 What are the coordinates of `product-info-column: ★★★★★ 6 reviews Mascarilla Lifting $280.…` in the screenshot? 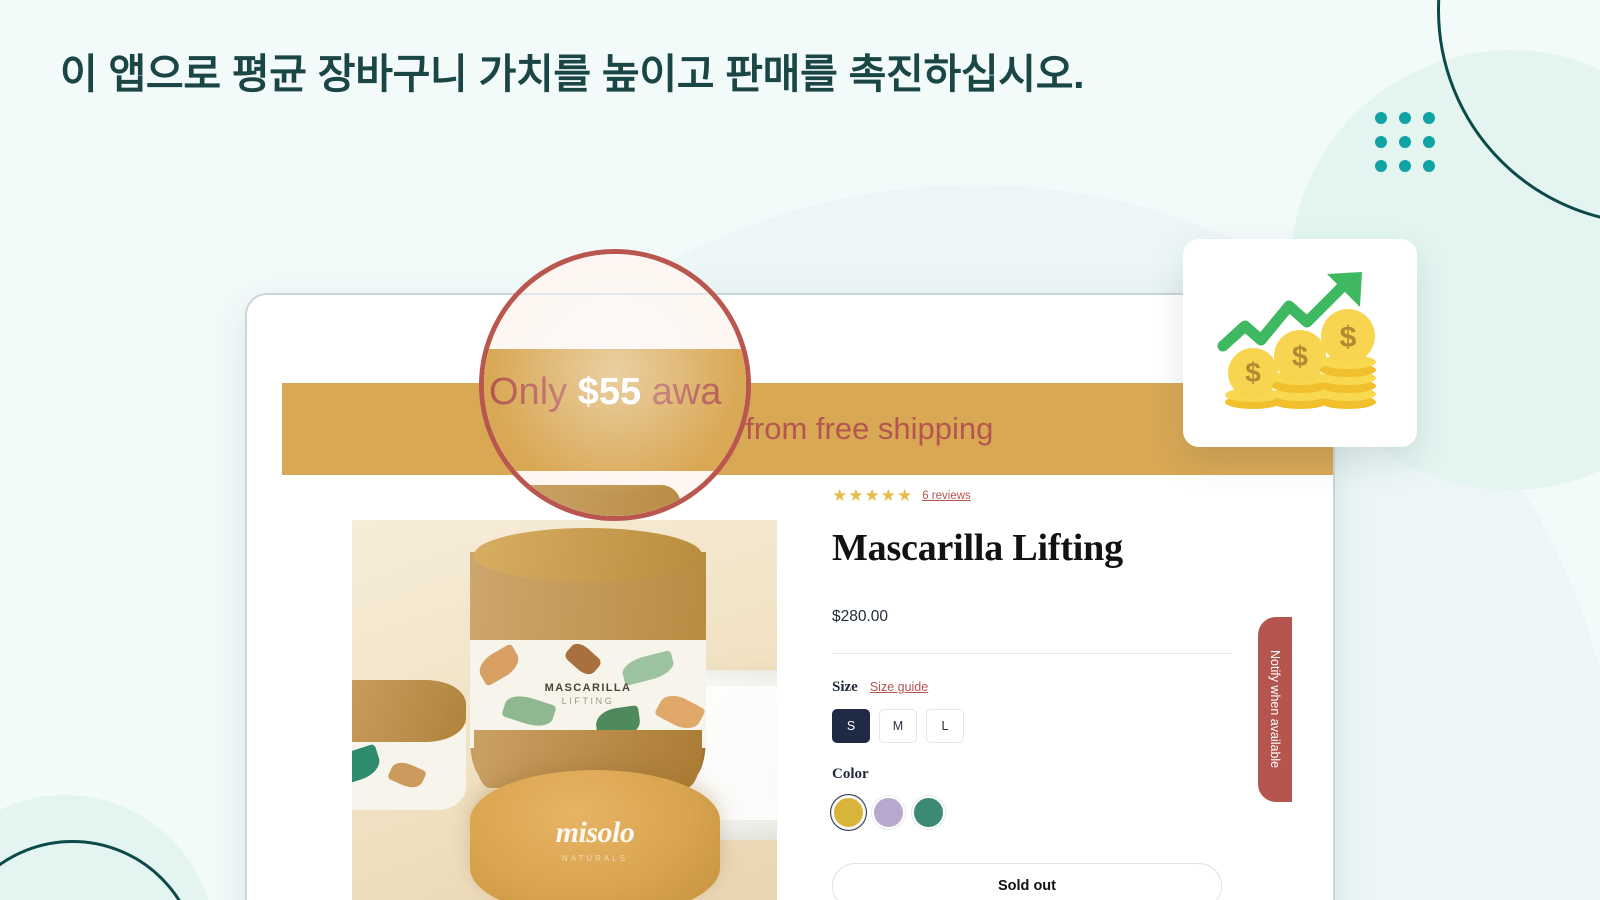 It's located at (1032, 687).